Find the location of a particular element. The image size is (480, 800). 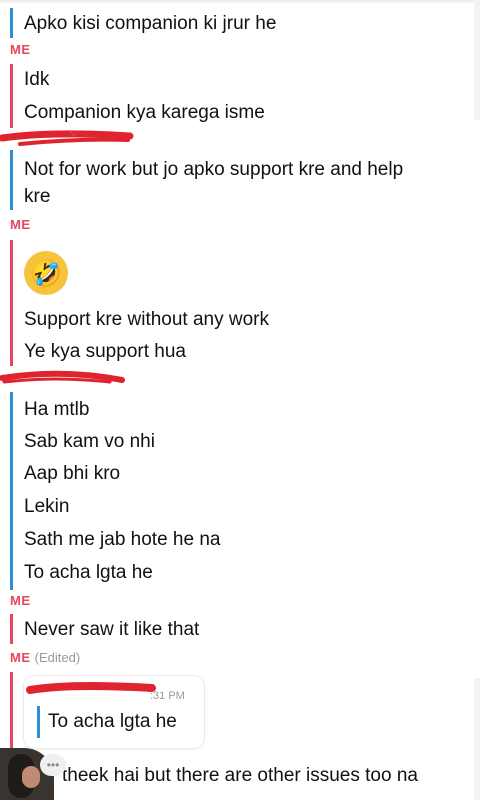

avatar-face is located at coordinates (31, 777).